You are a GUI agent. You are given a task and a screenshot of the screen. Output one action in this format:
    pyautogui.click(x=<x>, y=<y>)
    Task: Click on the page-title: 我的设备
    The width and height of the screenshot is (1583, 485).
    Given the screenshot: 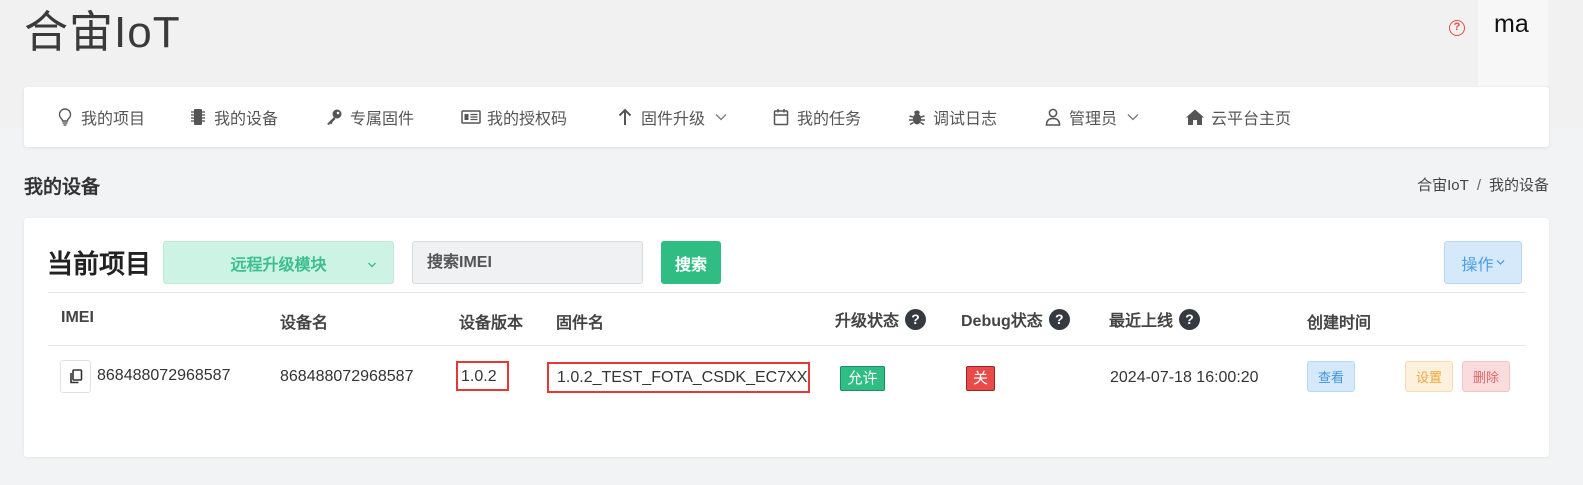 What is the action you would take?
    pyautogui.click(x=62, y=187)
    